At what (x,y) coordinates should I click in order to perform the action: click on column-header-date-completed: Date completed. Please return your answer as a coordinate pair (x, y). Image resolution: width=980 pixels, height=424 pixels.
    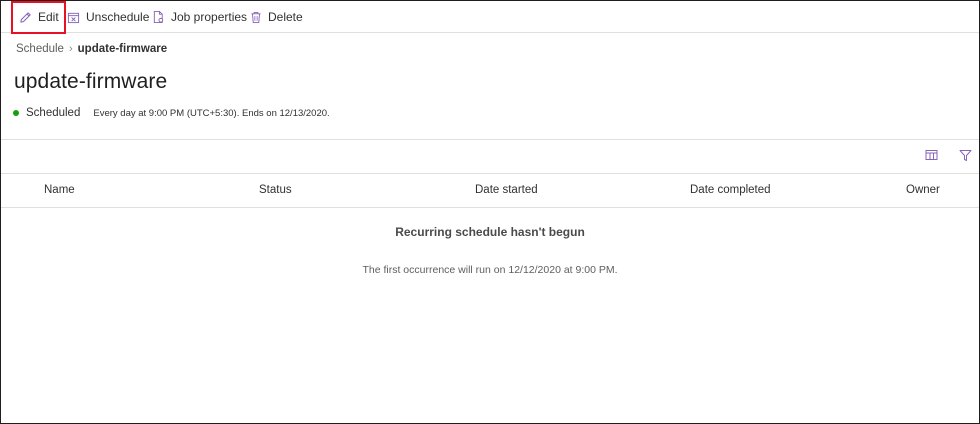
    Looking at the image, I should click on (730, 190).